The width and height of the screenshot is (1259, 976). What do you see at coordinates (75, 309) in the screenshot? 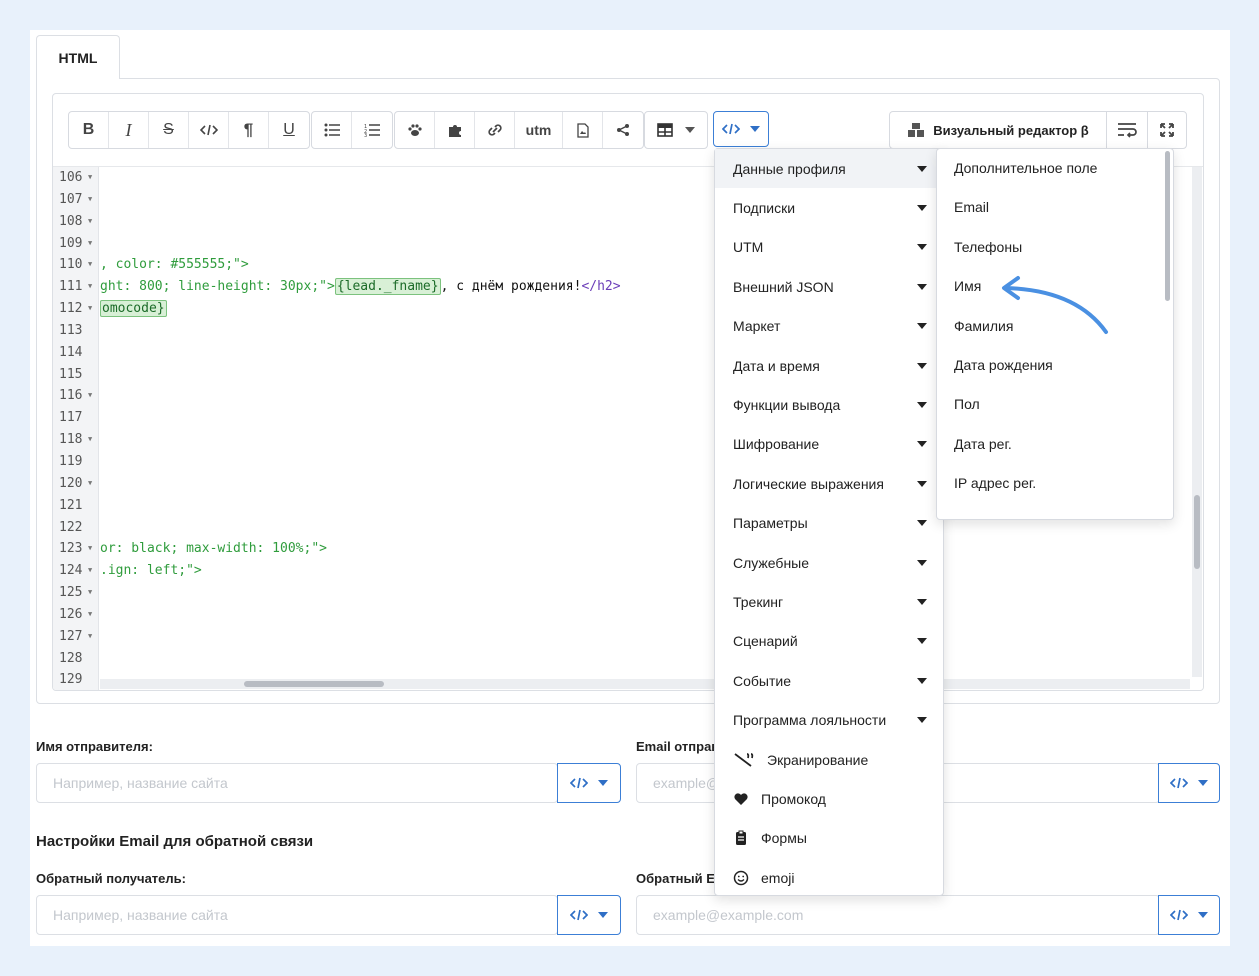
I see `line-number: 112 ▼` at bounding box center [75, 309].